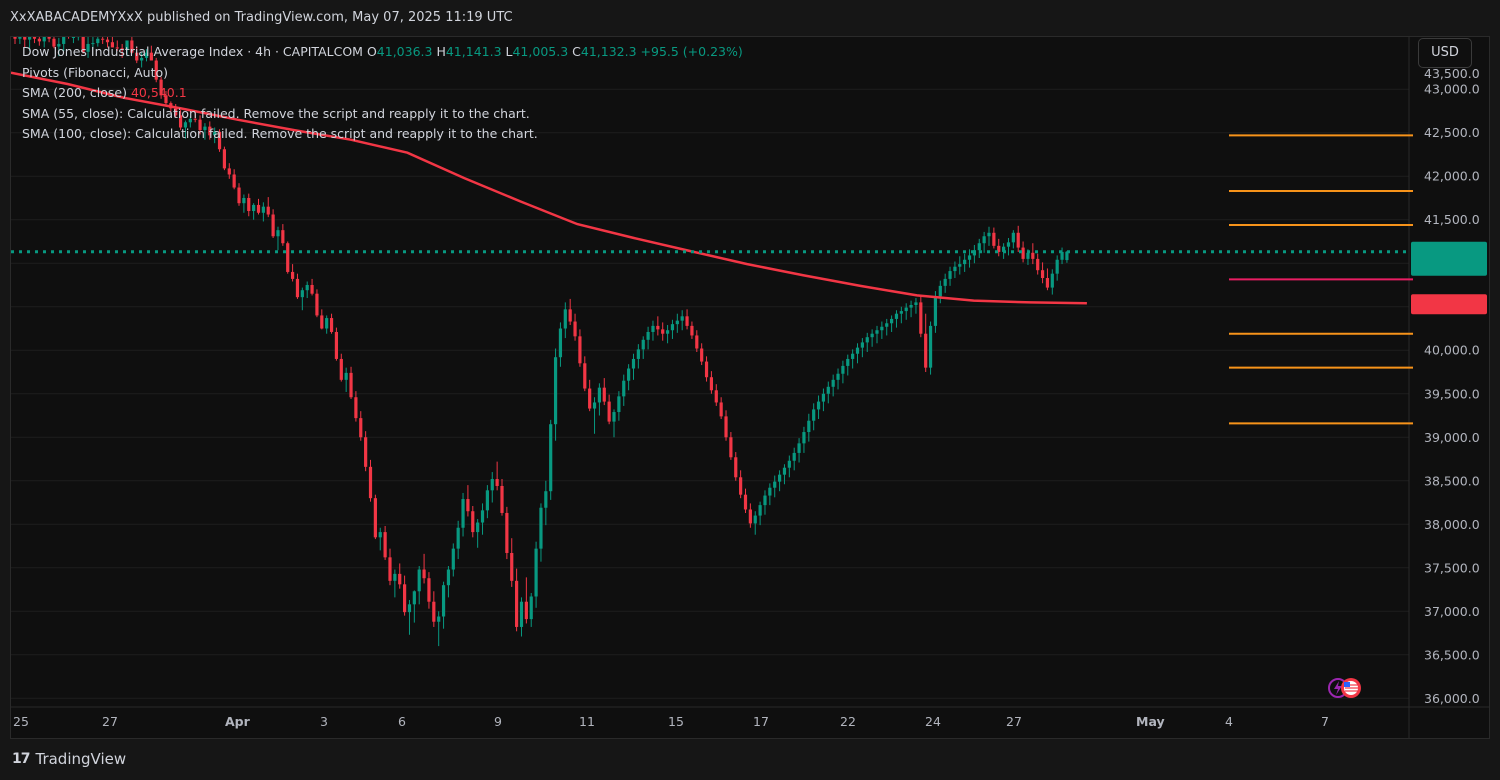 The image size is (1500, 780). What do you see at coordinates (576, 51) in the screenshot?
I see `close-label: C` at bounding box center [576, 51].